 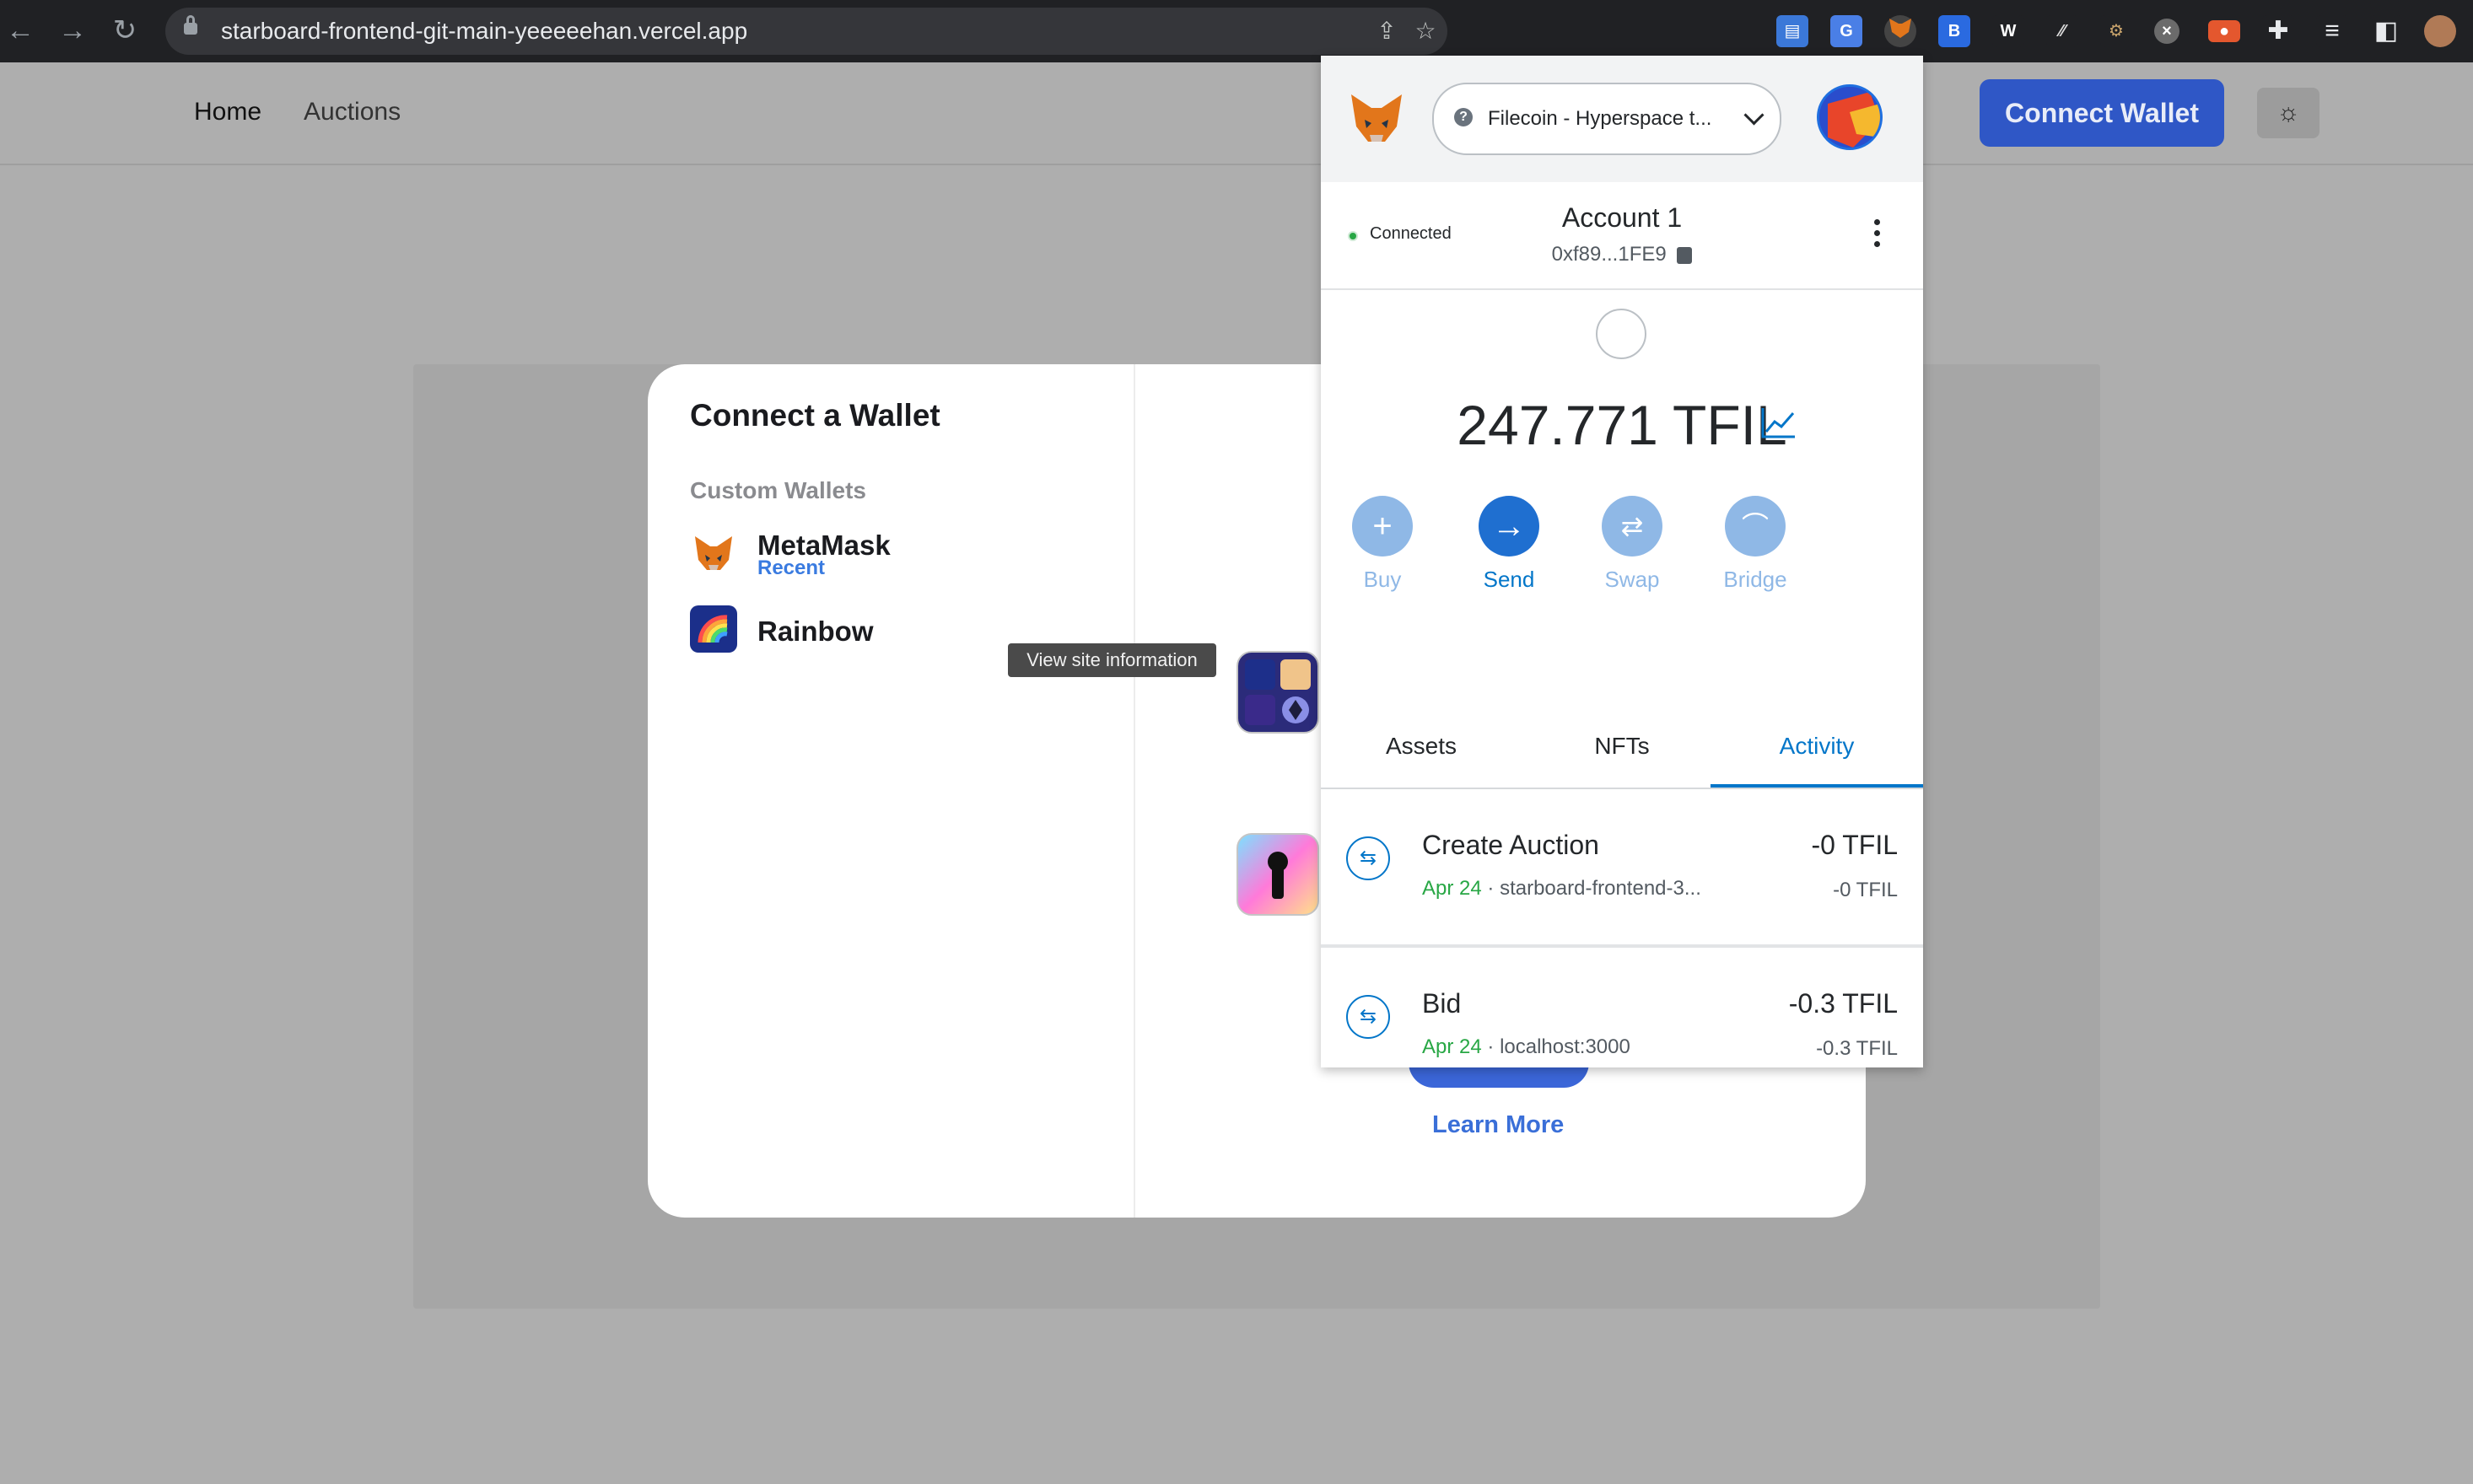 What do you see at coordinates (1509, 526) in the screenshot?
I see `arrow-right-icon: →` at bounding box center [1509, 526].